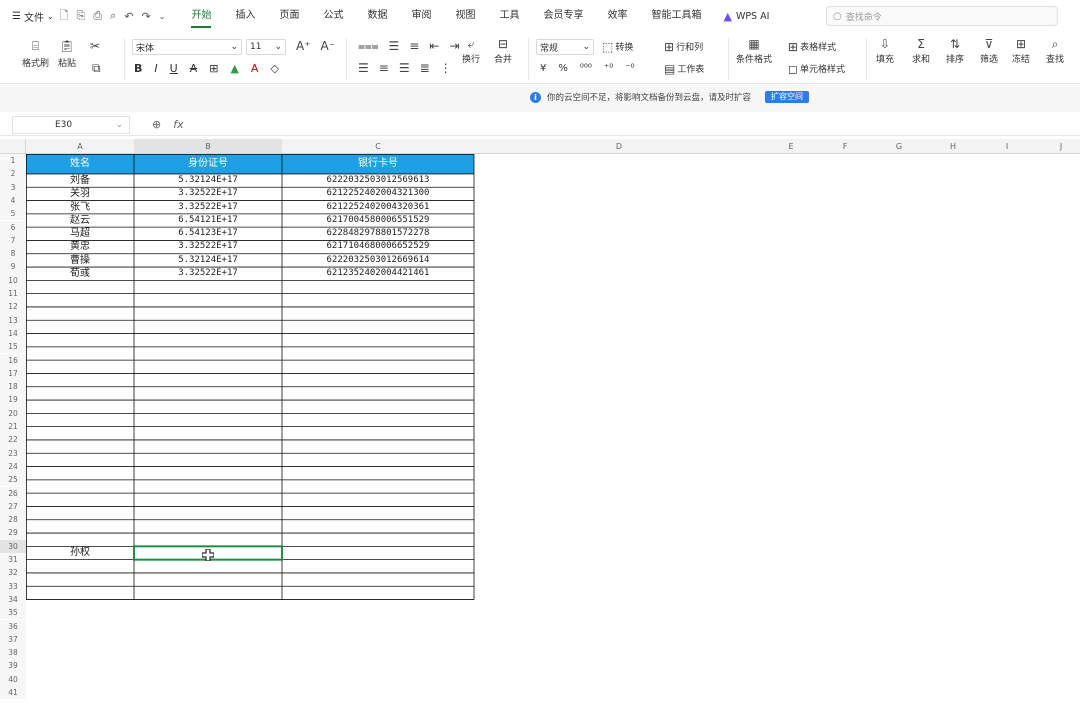  What do you see at coordinates (13, 586) in the screenshot?
I see `row-header: 33` at bounding box center [13, 586].